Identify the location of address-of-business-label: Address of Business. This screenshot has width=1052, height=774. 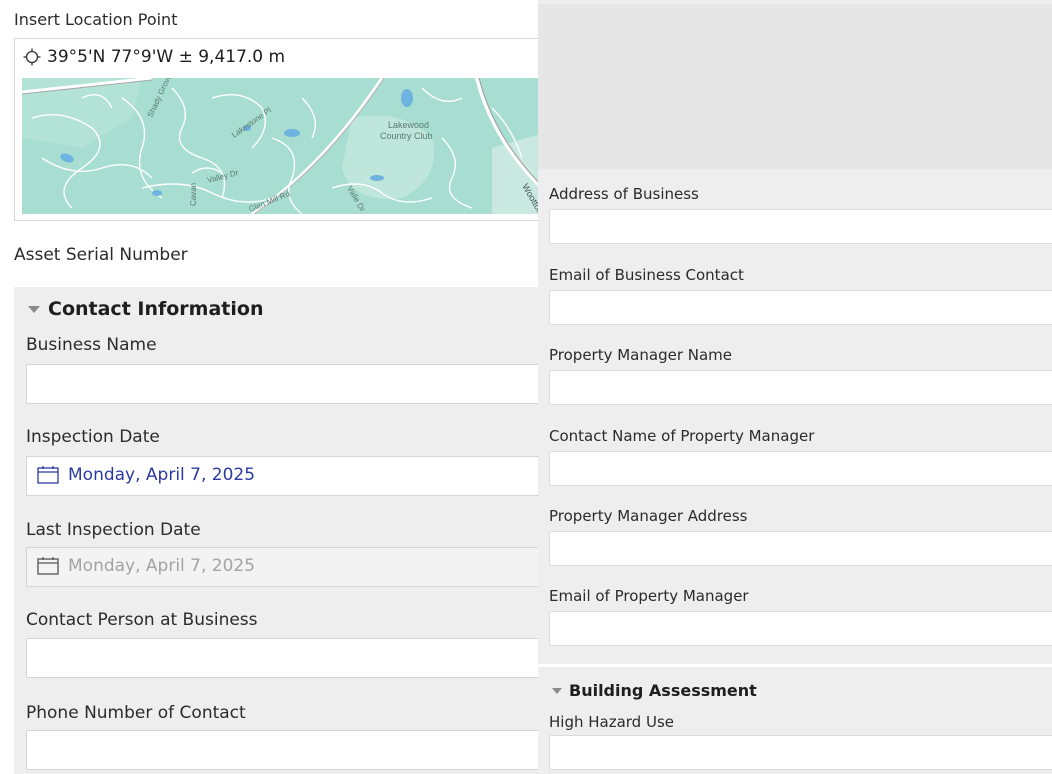
(624, 194).